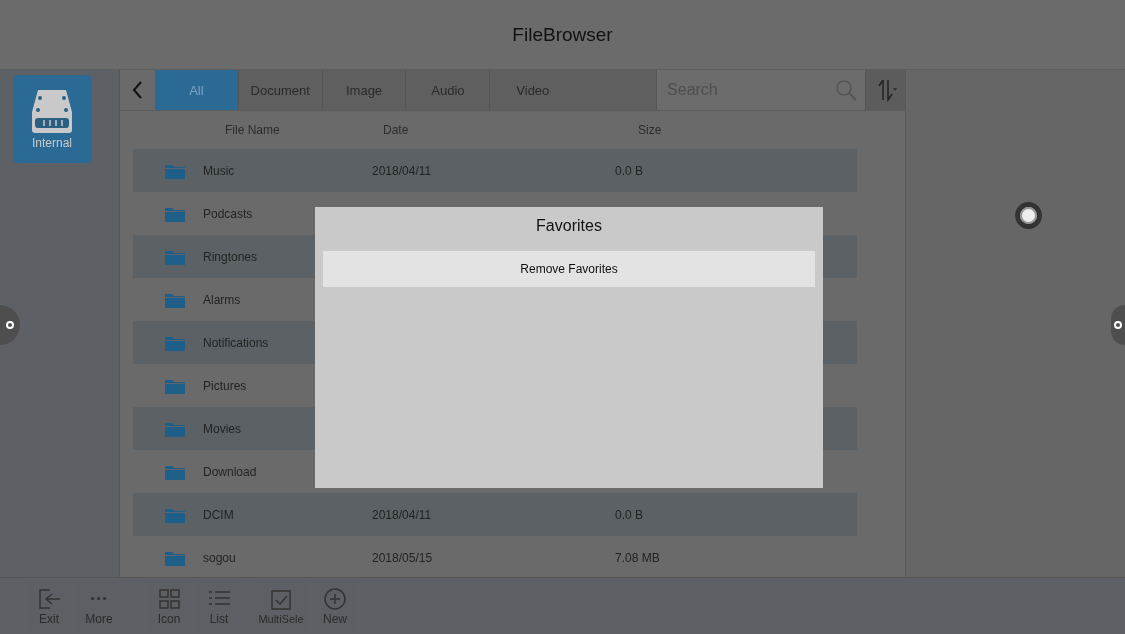 This screenshot has width=1125, height=634. What do you see at coordinates (562, 34) in the screenshot?
I see `window-title: FileBrowser` at bounding box center [562, 34].